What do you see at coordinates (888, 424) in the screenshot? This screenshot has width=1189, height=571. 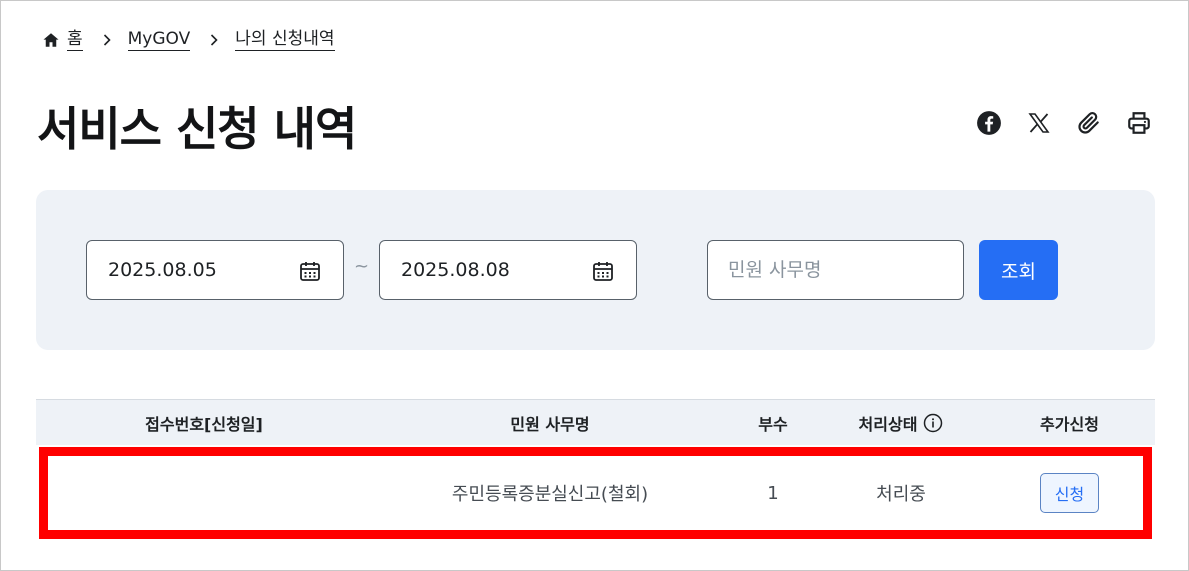 I see `column-status-label: 처리상태` at bounding box center [888, 424].